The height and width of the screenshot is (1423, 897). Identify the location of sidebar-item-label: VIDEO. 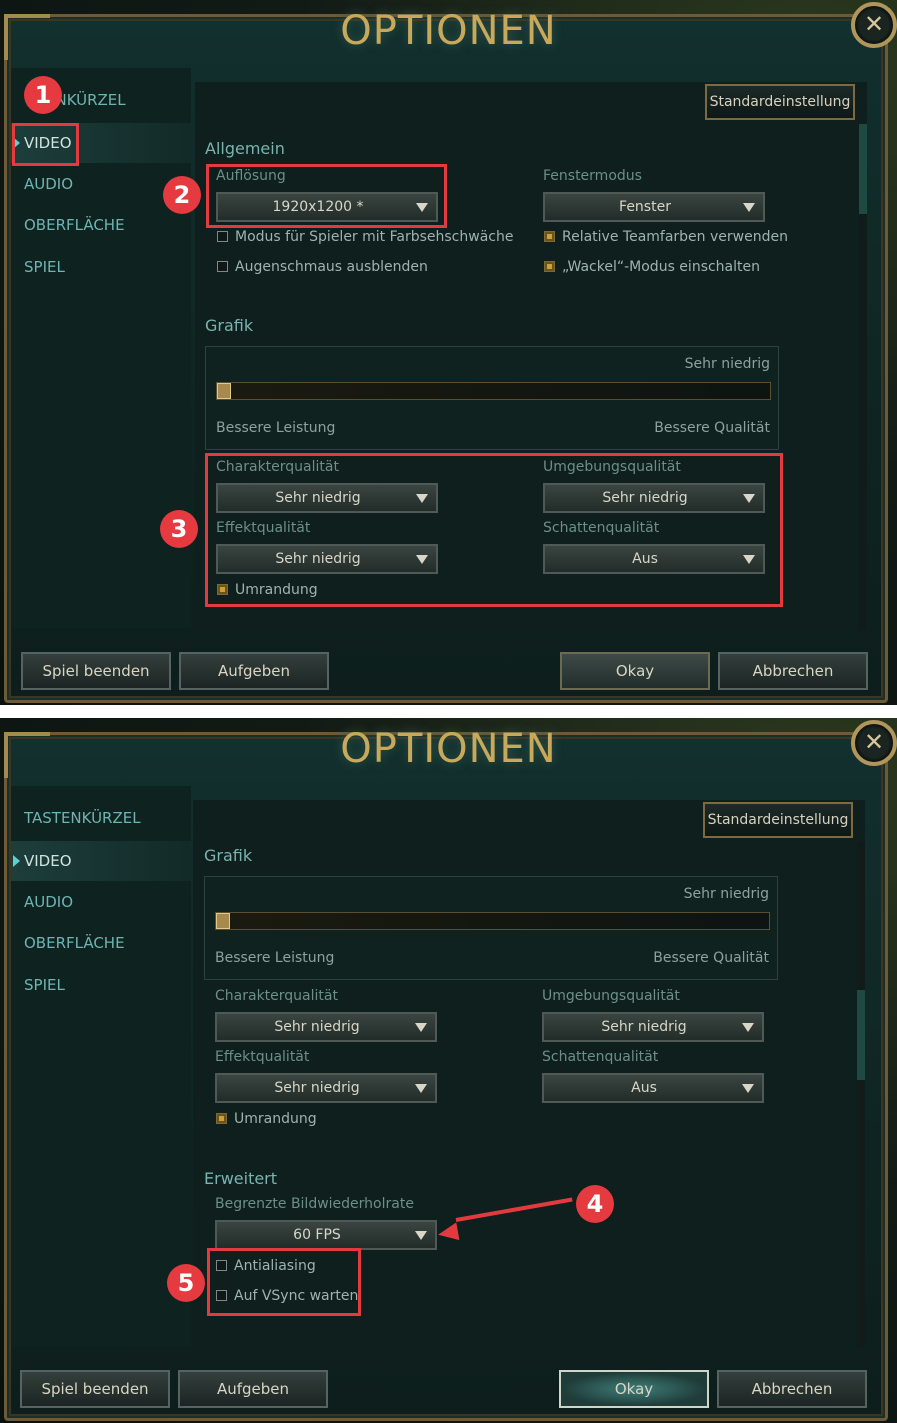
(48, 861).